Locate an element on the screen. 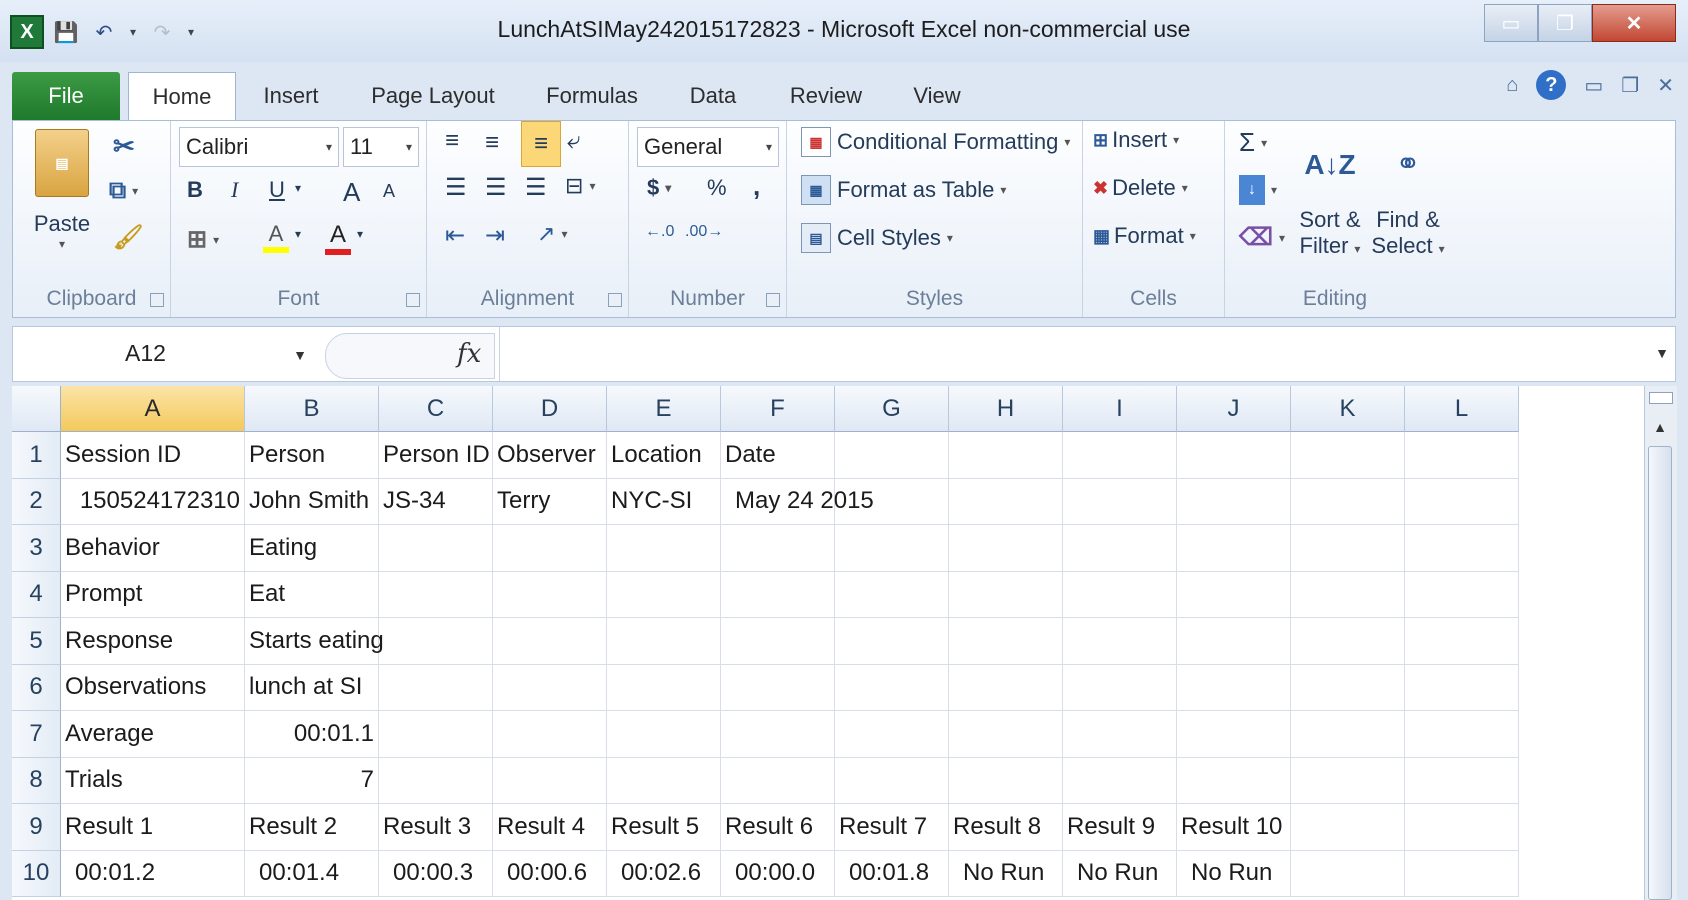 This screenshot has width=1688, height=900. cell-d9: Result 4 is located at coordinates (550, 827).